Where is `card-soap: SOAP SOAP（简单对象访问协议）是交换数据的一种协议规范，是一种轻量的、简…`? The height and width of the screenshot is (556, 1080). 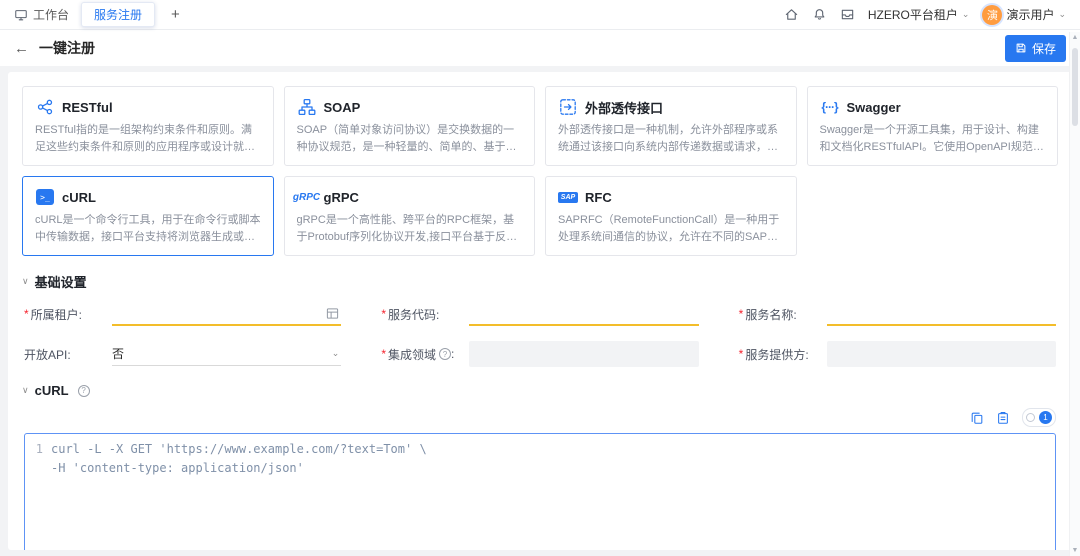
card-soap: SOAP SOAP（简单对象访问协议）是交换数据的一种协议规范，是一种轻量的、简… is located at coordinates (409, 126).